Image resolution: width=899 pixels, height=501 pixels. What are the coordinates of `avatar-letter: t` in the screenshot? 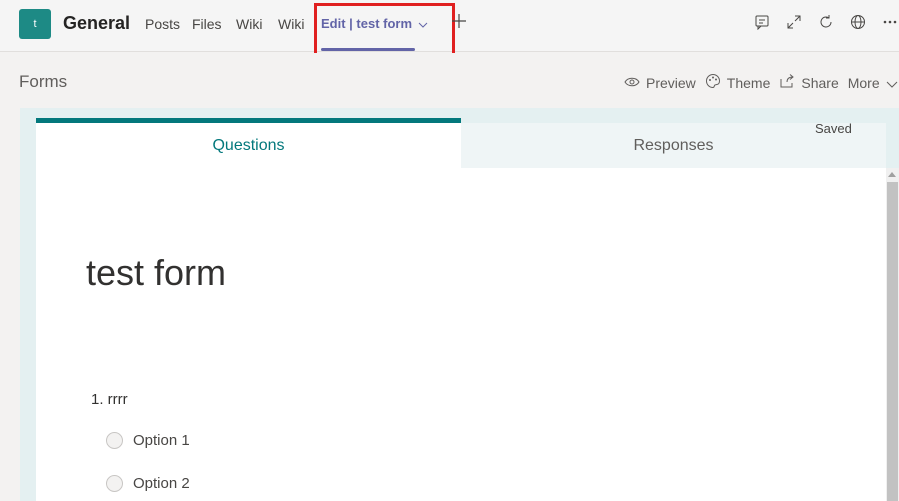 It's located at (35, 24).